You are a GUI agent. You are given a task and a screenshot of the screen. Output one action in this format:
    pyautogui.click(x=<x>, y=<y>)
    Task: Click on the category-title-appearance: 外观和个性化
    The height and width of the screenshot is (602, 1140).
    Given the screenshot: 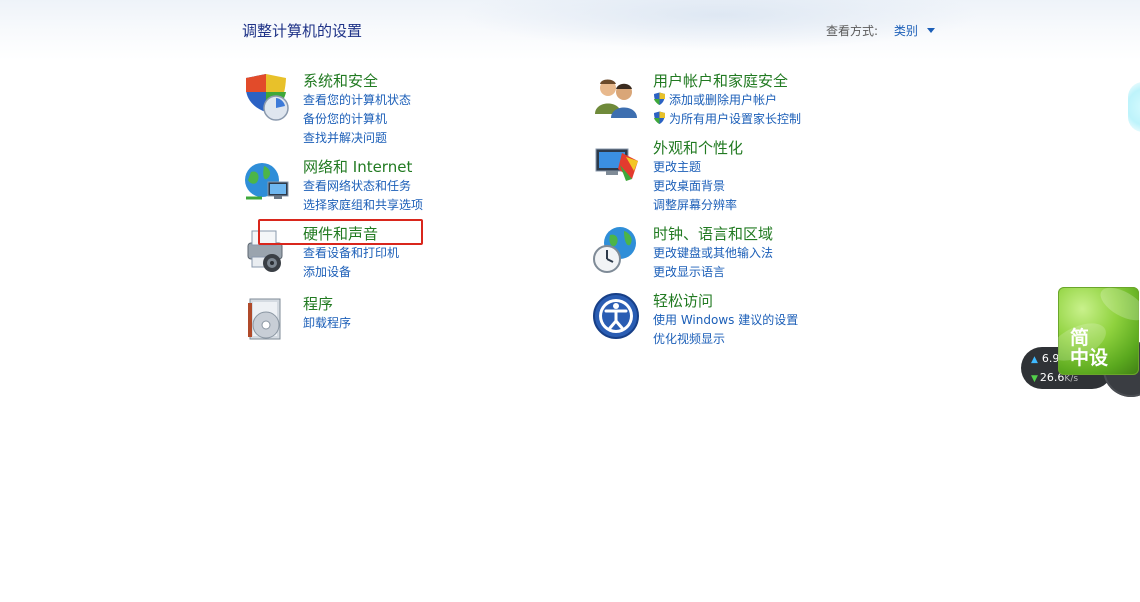 What is the action you would take?
    pyautogui.click(x=698, y=148)
    